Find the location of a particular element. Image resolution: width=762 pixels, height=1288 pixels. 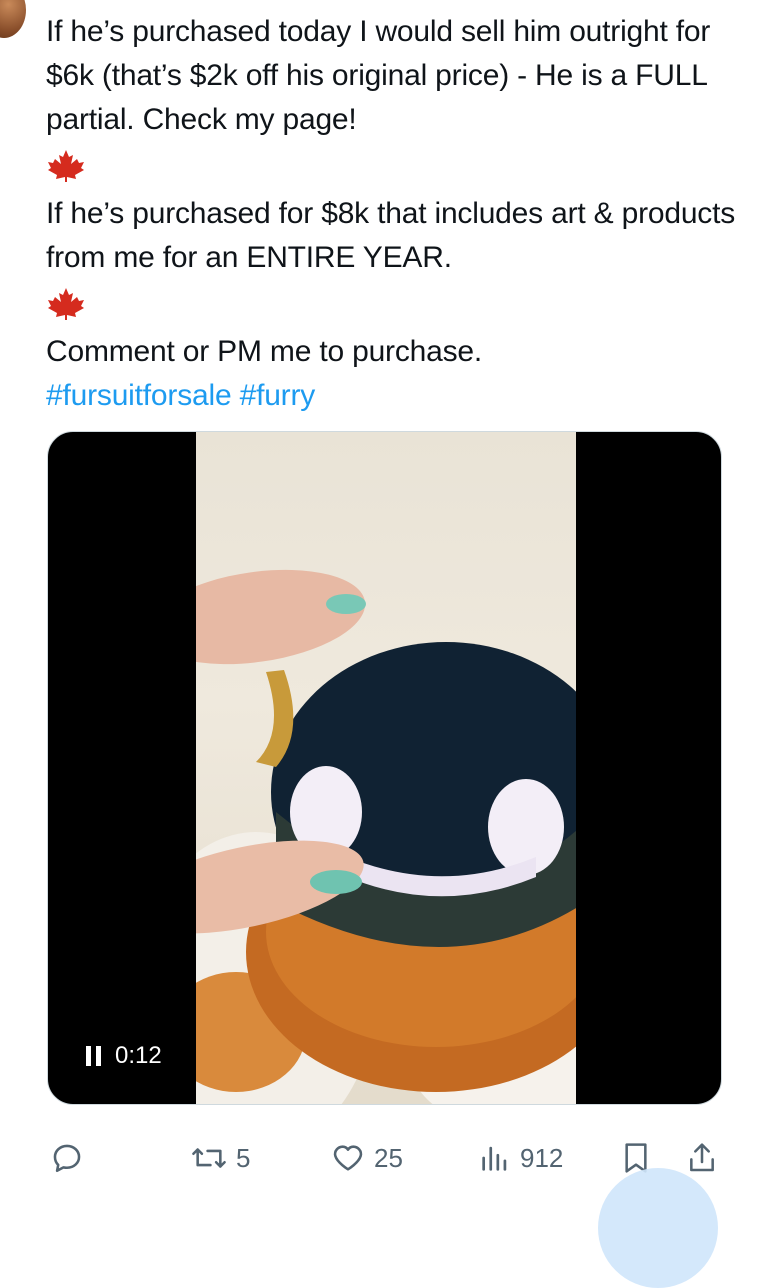

reply-icon is located at coordinates (67, 1158).